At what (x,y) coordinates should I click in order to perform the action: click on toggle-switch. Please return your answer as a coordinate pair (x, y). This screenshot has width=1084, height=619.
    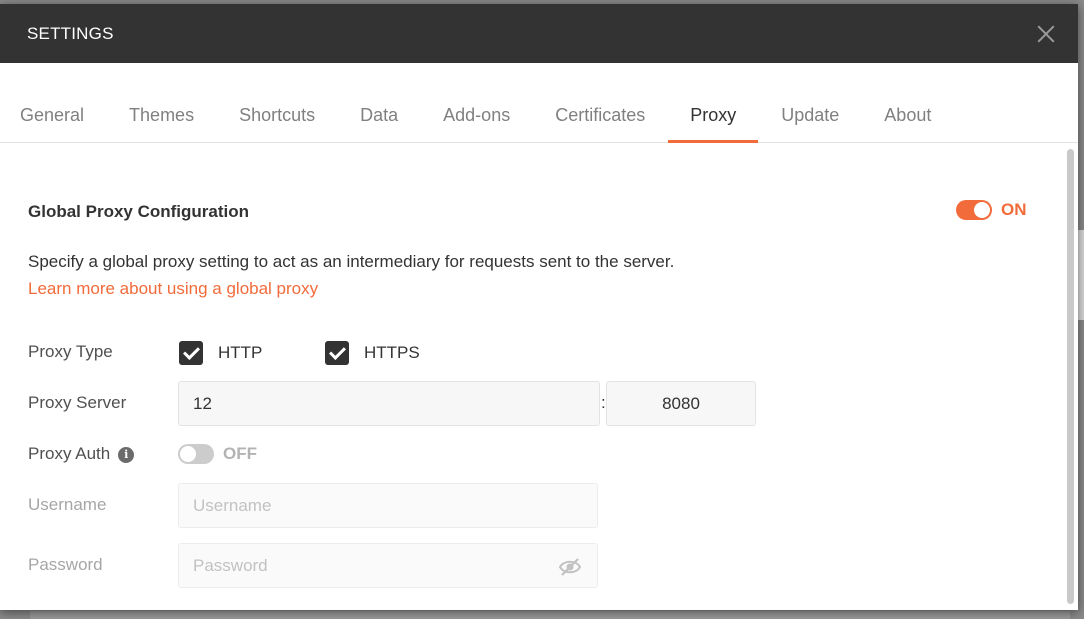
    Looking at the image, I should click on (974, 210).